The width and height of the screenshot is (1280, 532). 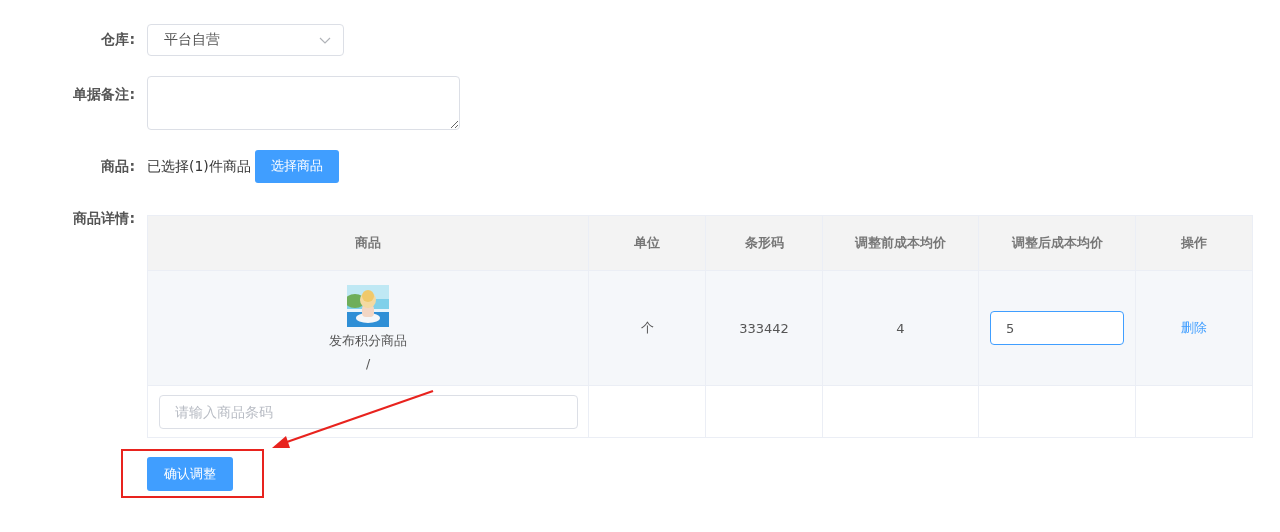 I want to click on column-header: 条形码, so click(x=764, y=242).